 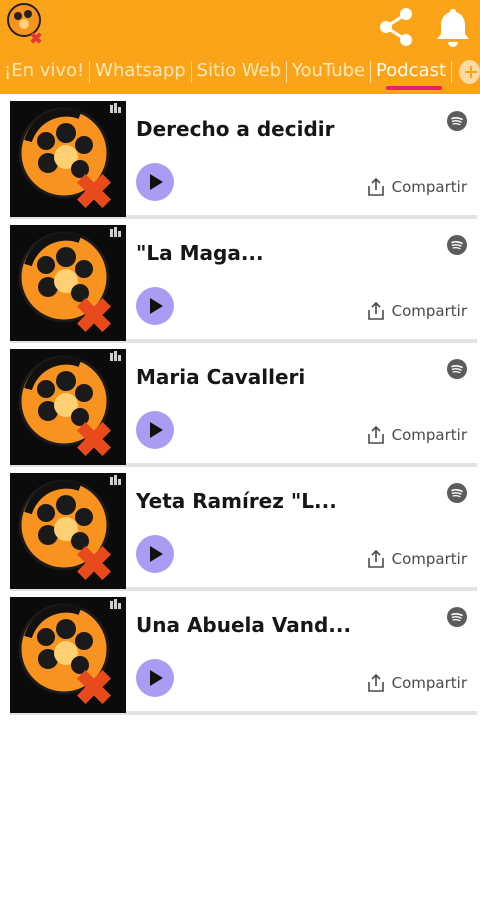 I want to click on tab-whatsapp: Whatsapp, so click(x=140, y=72).